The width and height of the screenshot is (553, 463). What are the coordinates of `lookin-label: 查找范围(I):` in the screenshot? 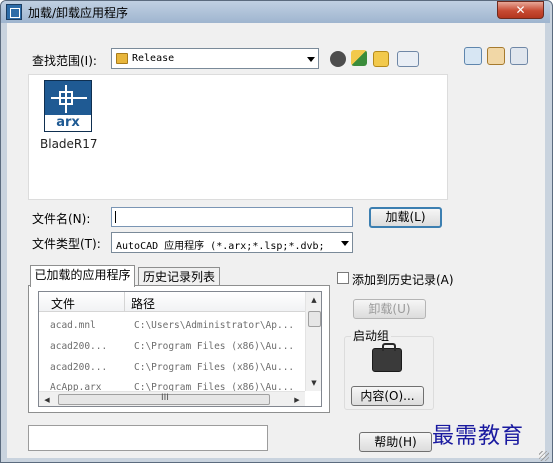 It's located at (64, 61).